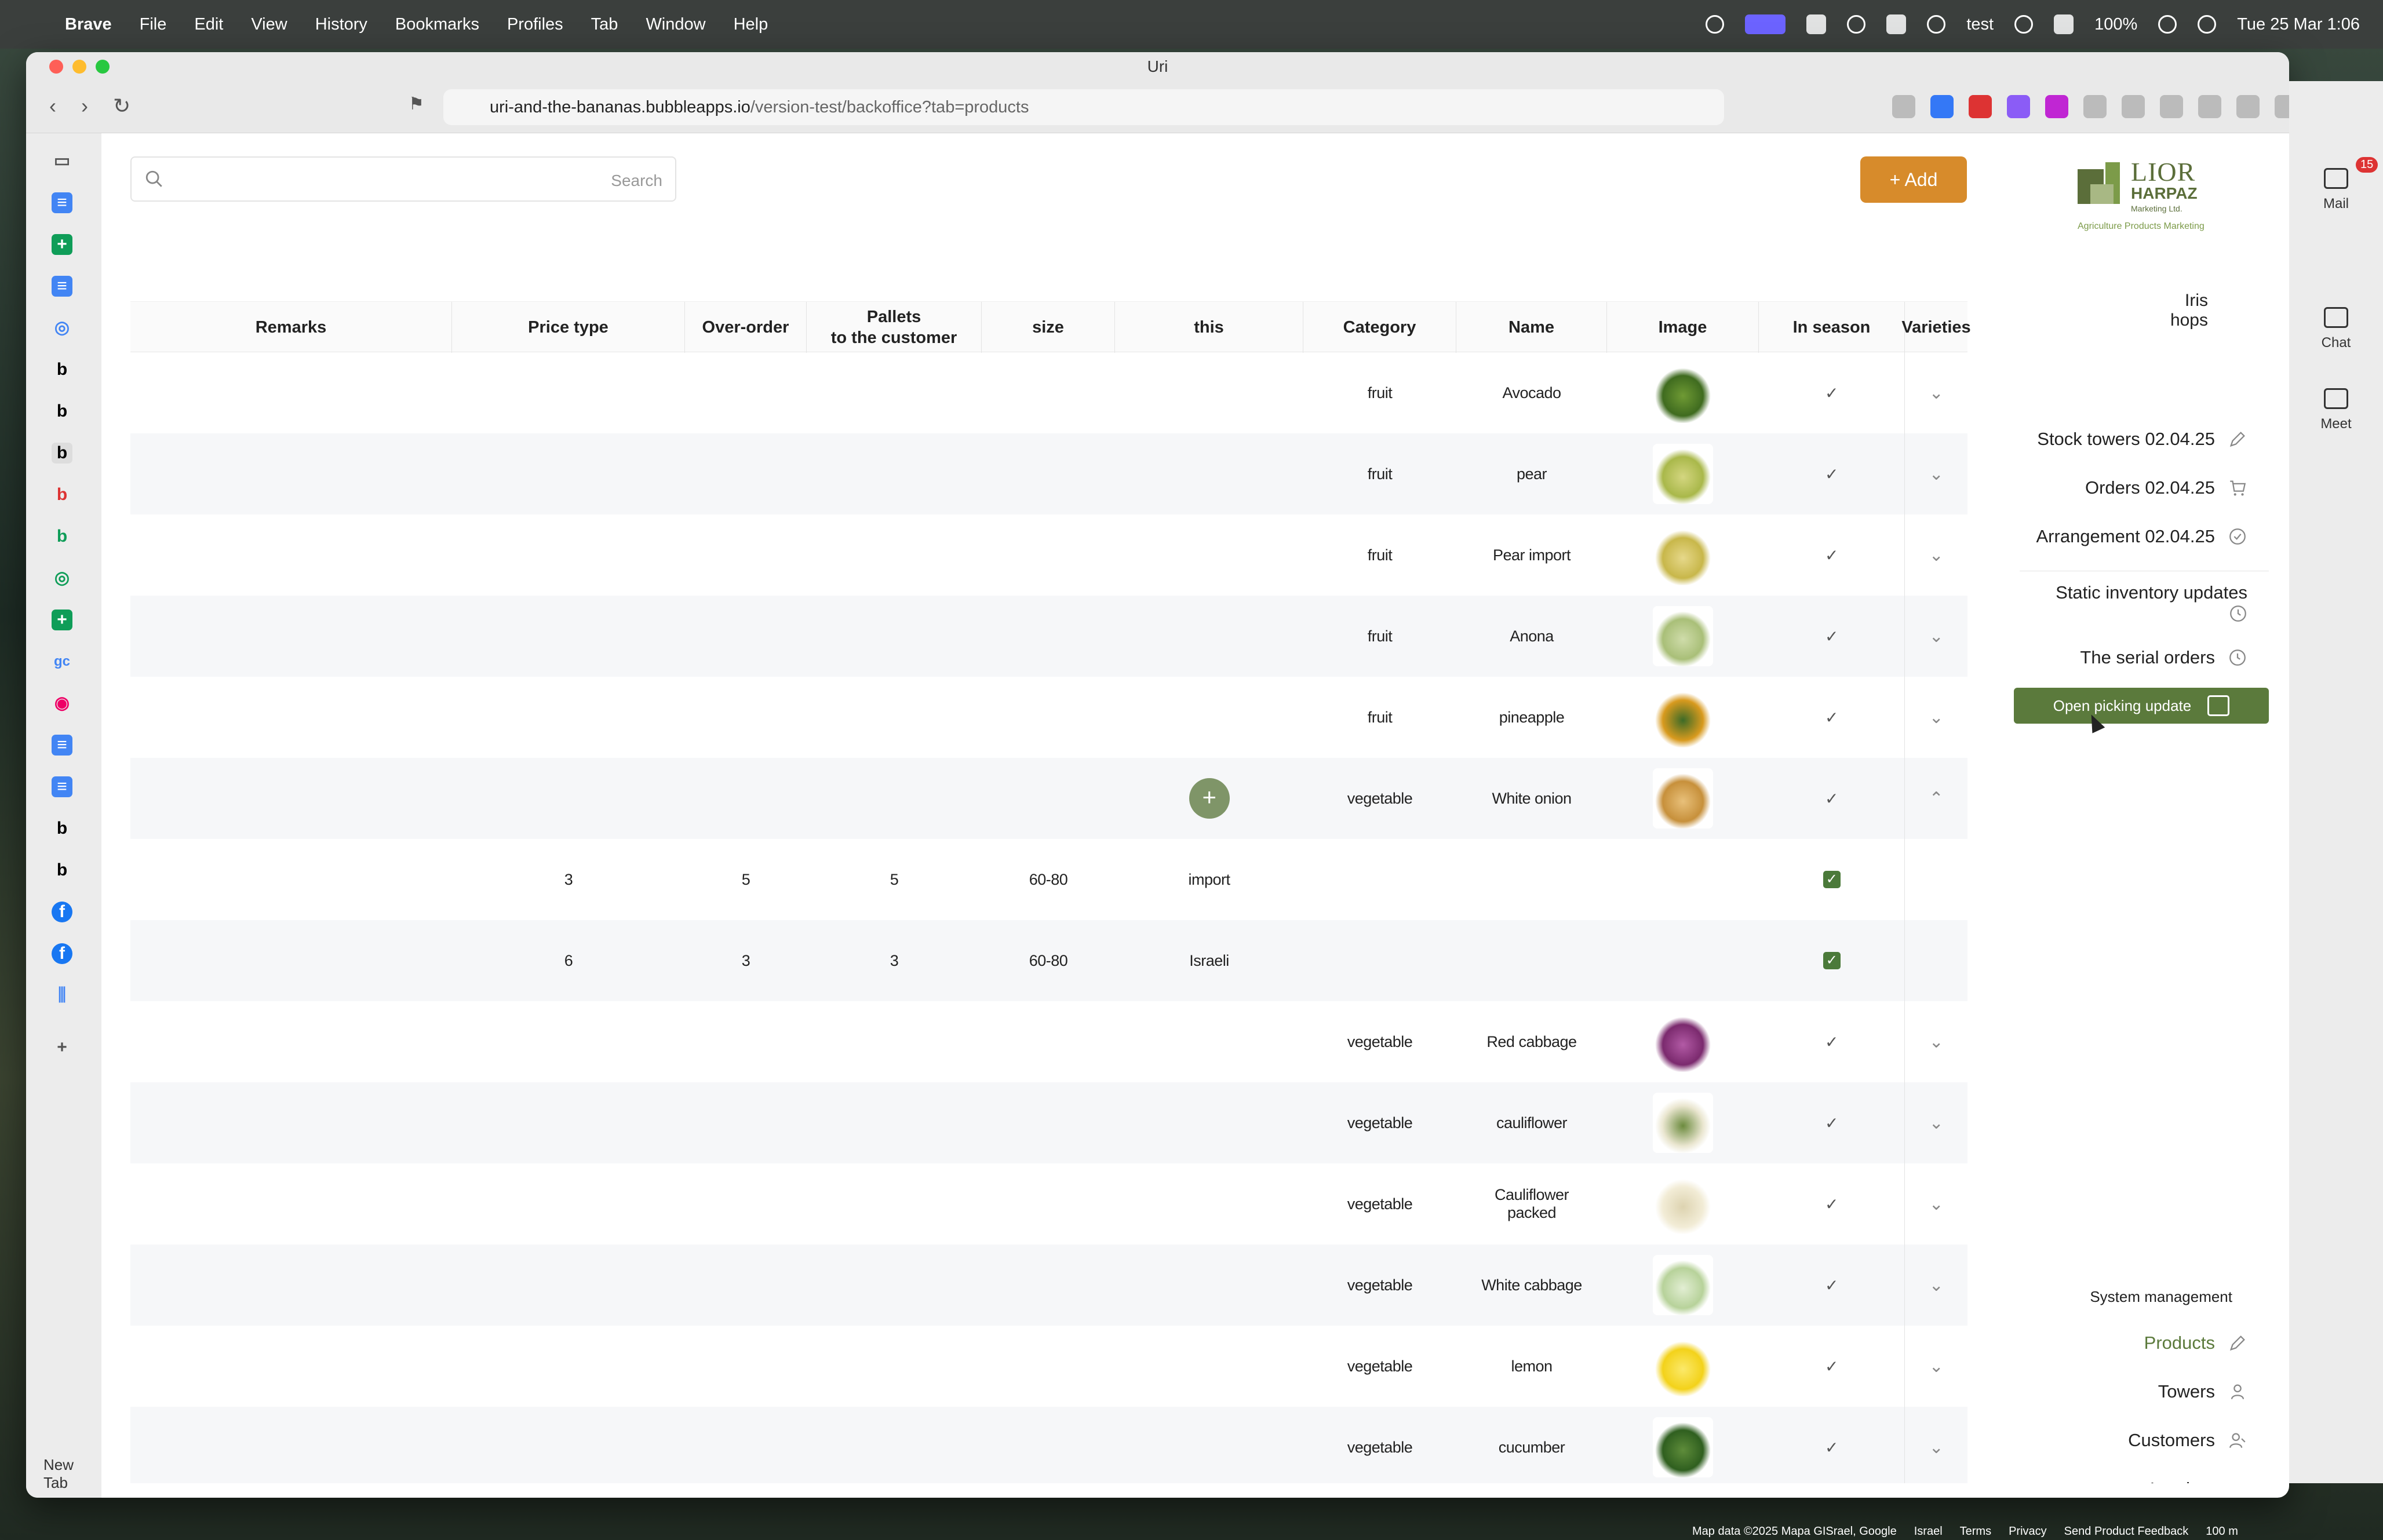 The width and height of the screenshot is (2383, 1540). What do you see at coordinates (2064, 24) in the screenshot?
I see `input-source-icon` at bounding box center [2064, 24].